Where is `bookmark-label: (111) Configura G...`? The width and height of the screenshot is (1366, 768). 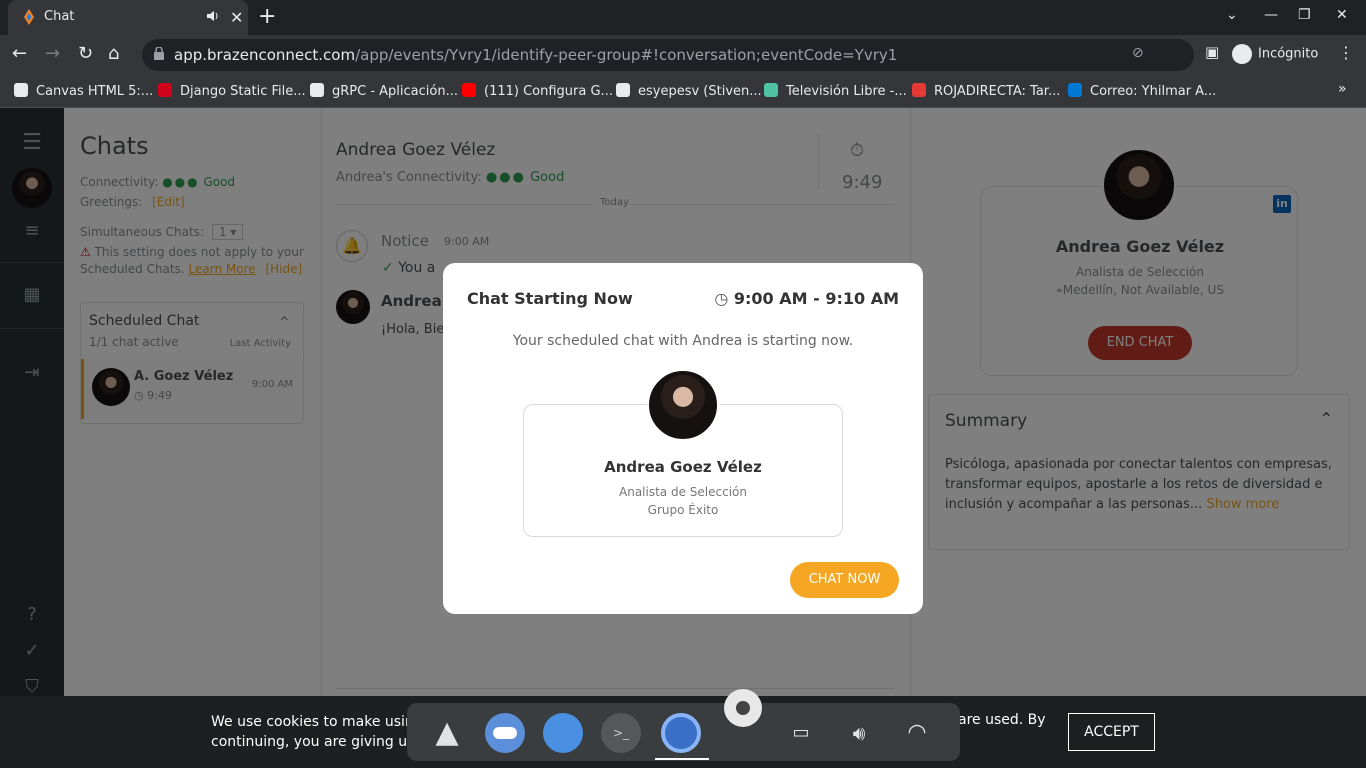
bookmark-label: (111) Configura G... is located at coordinates (548, 91).